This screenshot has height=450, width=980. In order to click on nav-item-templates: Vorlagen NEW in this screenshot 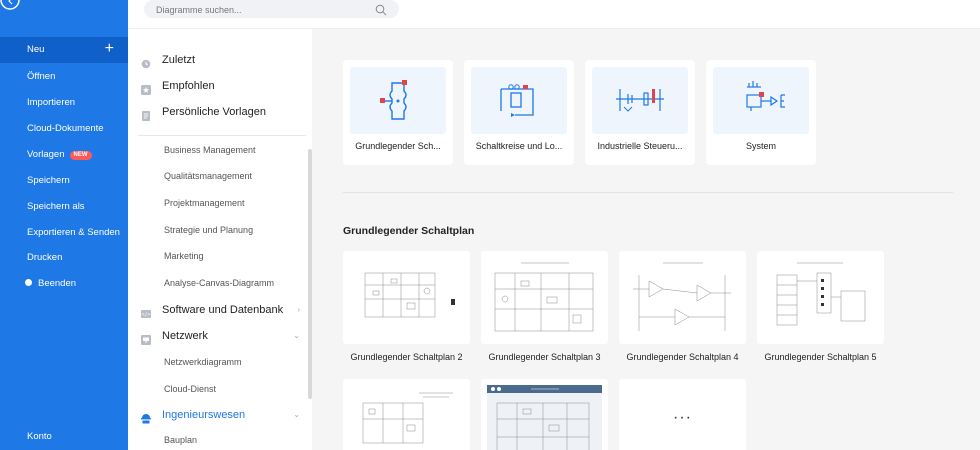, I will do `click(64, 155)`.